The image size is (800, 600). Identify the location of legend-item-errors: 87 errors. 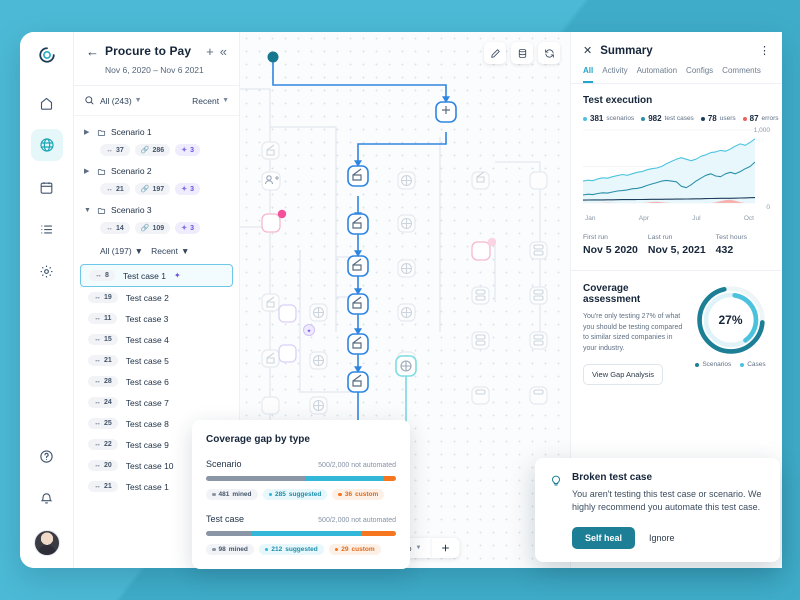
(760, 118).